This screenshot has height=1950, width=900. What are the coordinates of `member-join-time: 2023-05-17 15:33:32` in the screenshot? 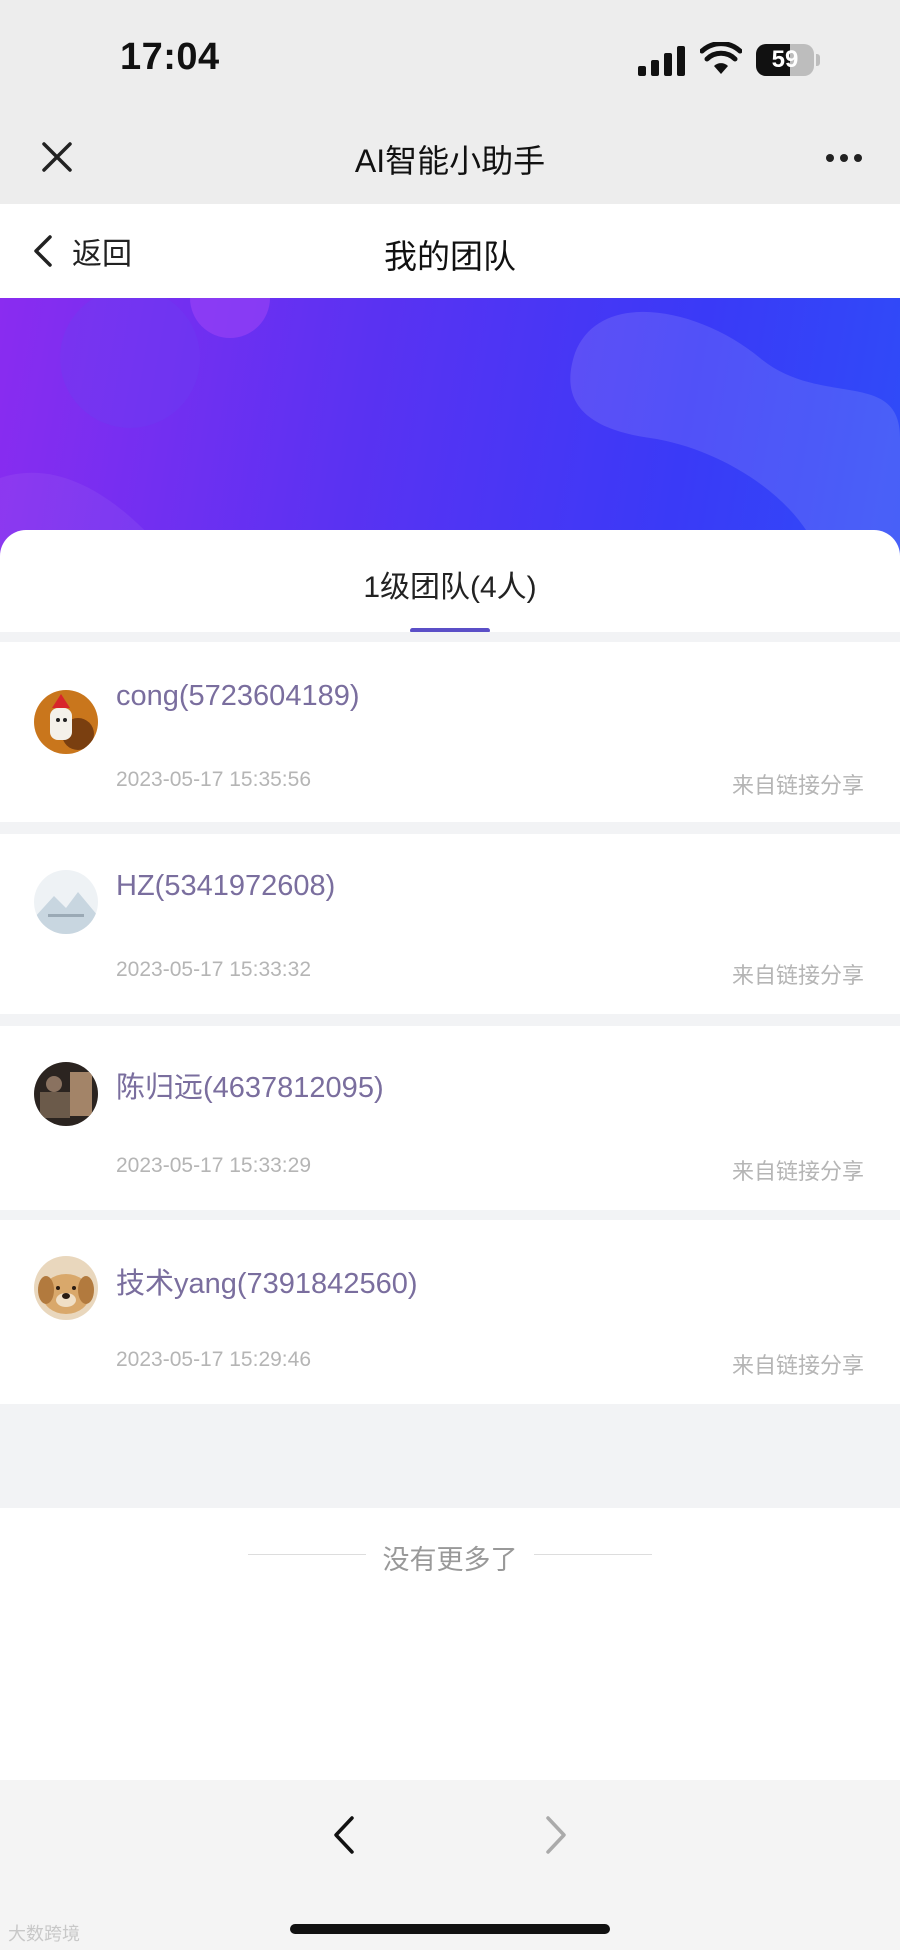 It's located at (213, 969).